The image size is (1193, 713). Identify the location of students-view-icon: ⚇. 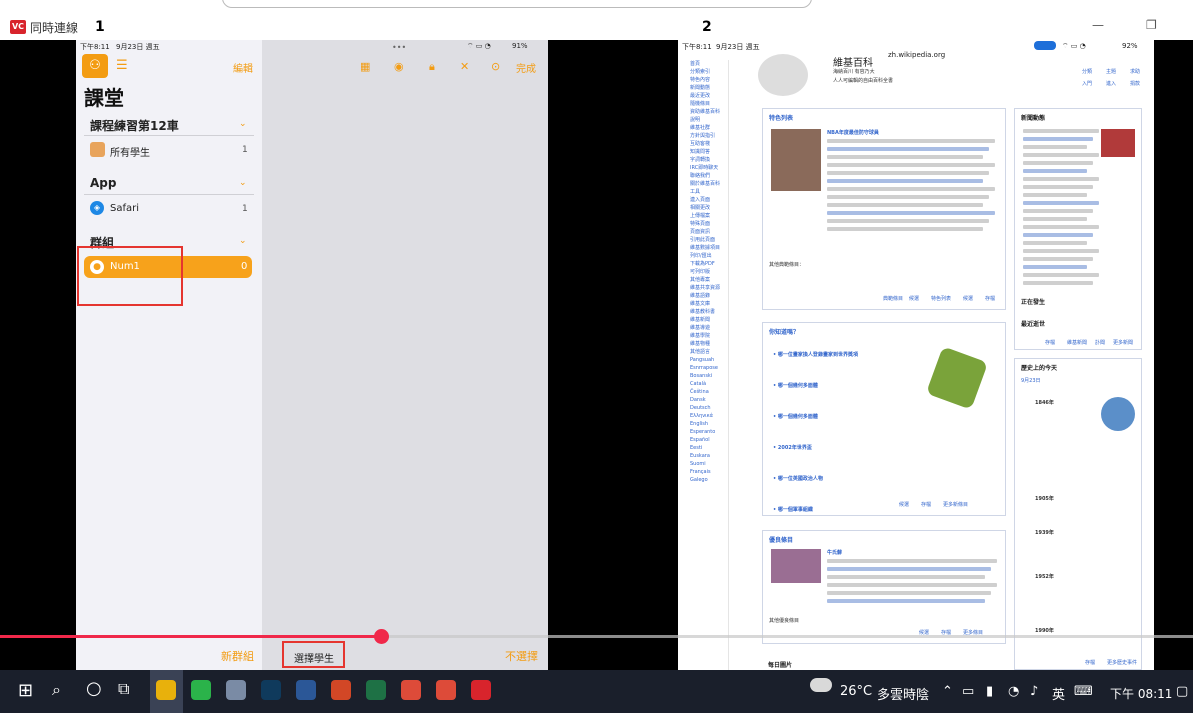
(95, 66).